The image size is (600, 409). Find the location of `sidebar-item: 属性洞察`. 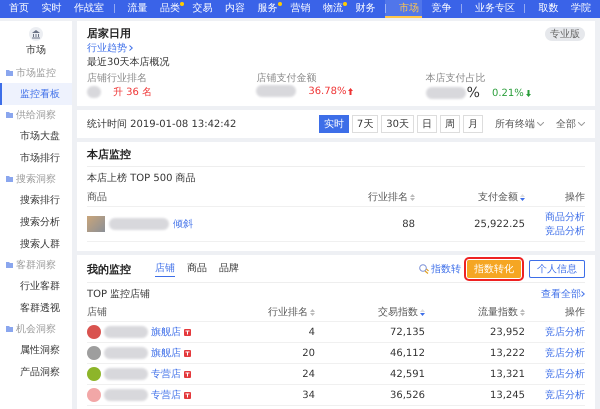

sidebar-item: 属性洞察 is located at coordinates (36, 350).